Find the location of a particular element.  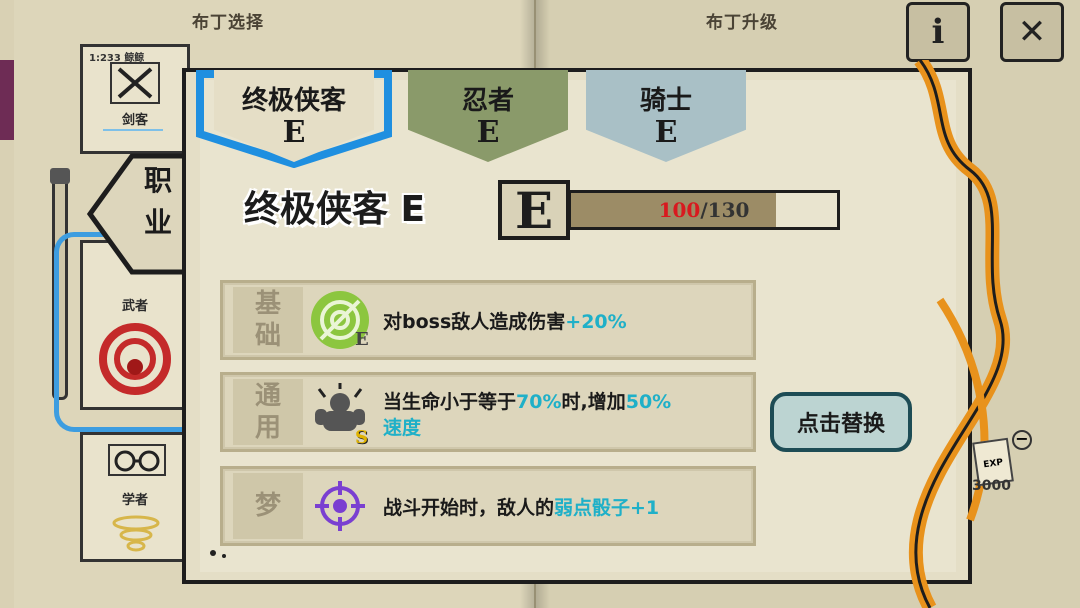

skill-desc-text: 时,增加 is located at coordinates (593, 402).